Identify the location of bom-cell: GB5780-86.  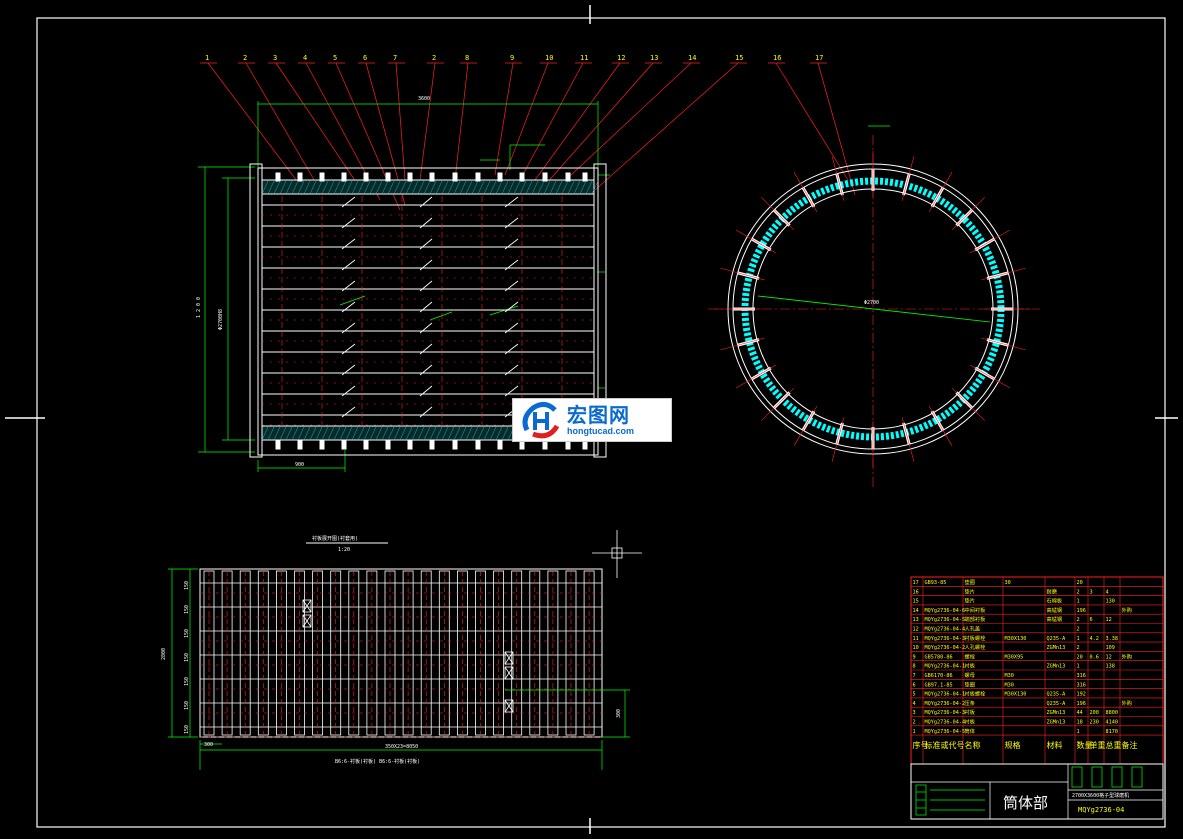
(939, 657).